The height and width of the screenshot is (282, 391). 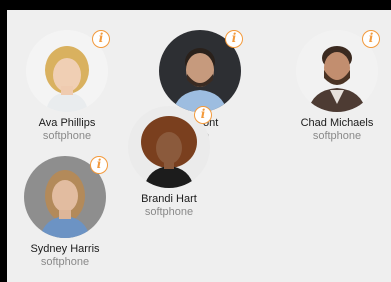 I want to click on contact-card-sydney-harris: i Sydney Harris softphone, so click(x=66, y=212).